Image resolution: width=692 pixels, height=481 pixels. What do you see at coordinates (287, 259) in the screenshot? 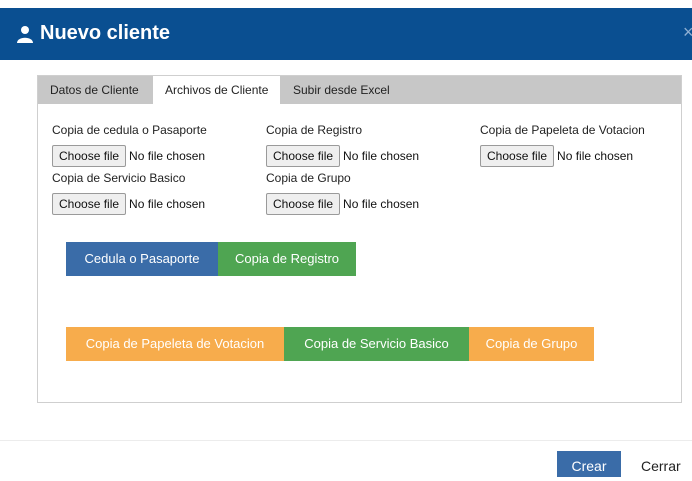
I see `copia-registro-button: Copia de Registro` at bounding box center [287, 259].